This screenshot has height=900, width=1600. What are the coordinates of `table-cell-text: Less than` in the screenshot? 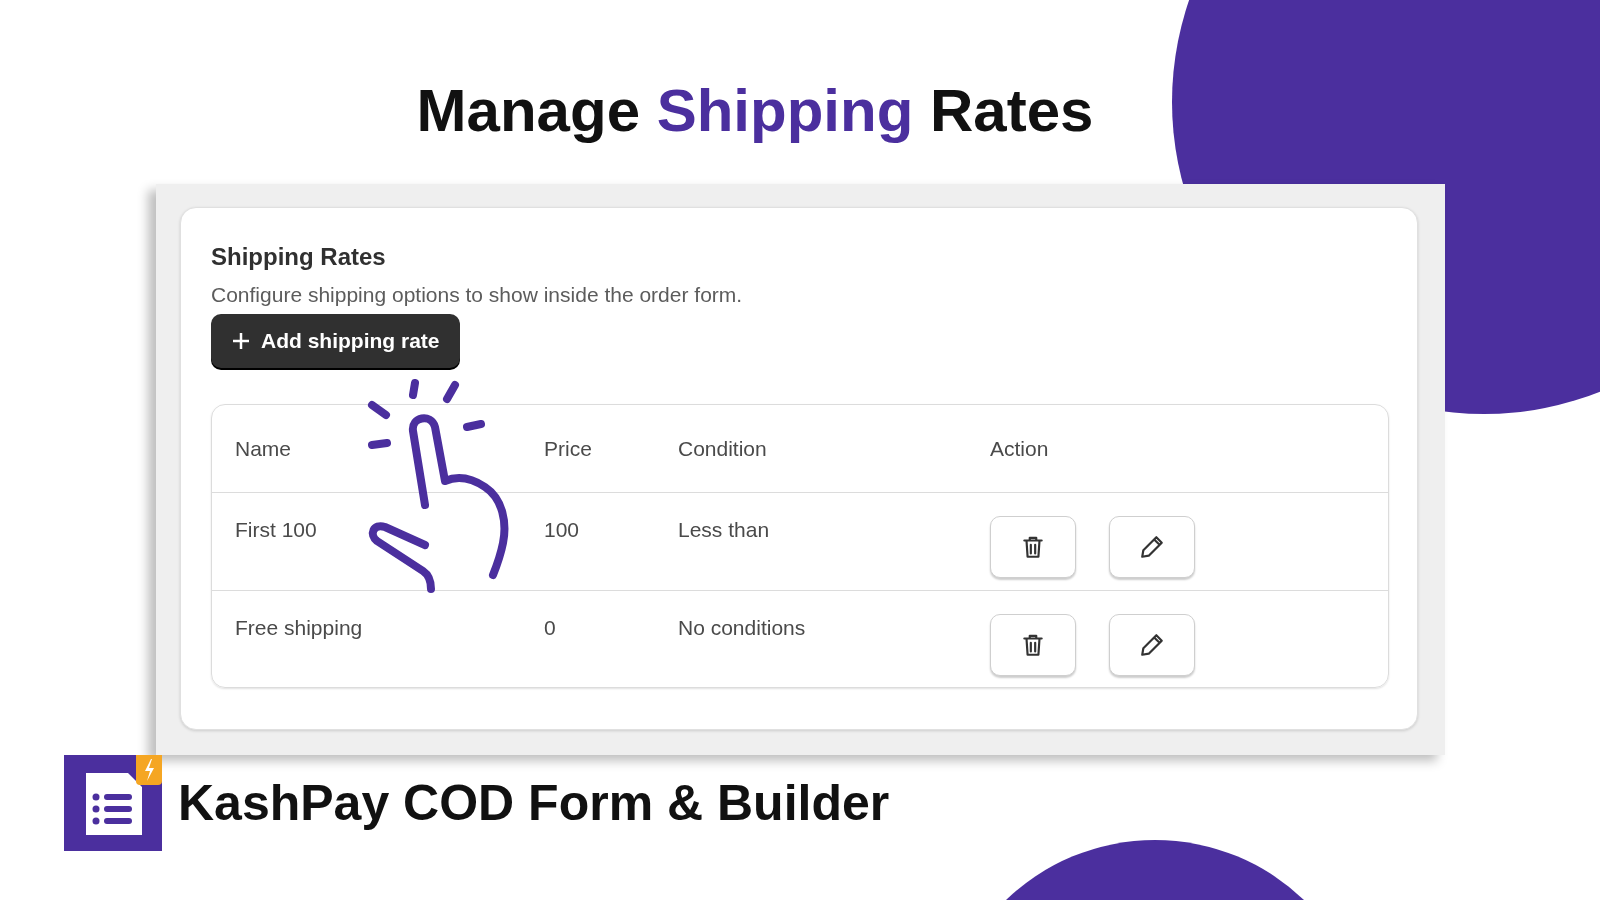 It's located at (724, 530).